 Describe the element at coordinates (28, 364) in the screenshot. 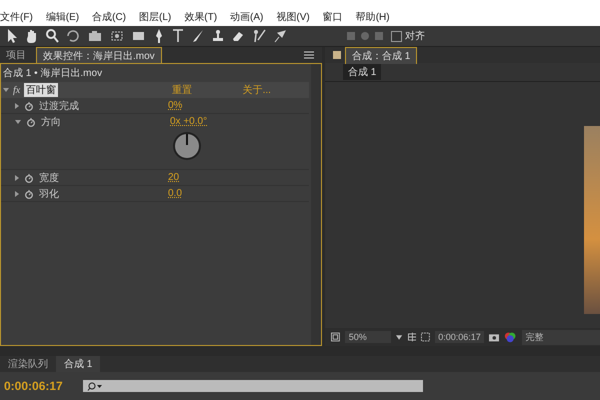

I see `panel-tab: 渲染队列` at that location.